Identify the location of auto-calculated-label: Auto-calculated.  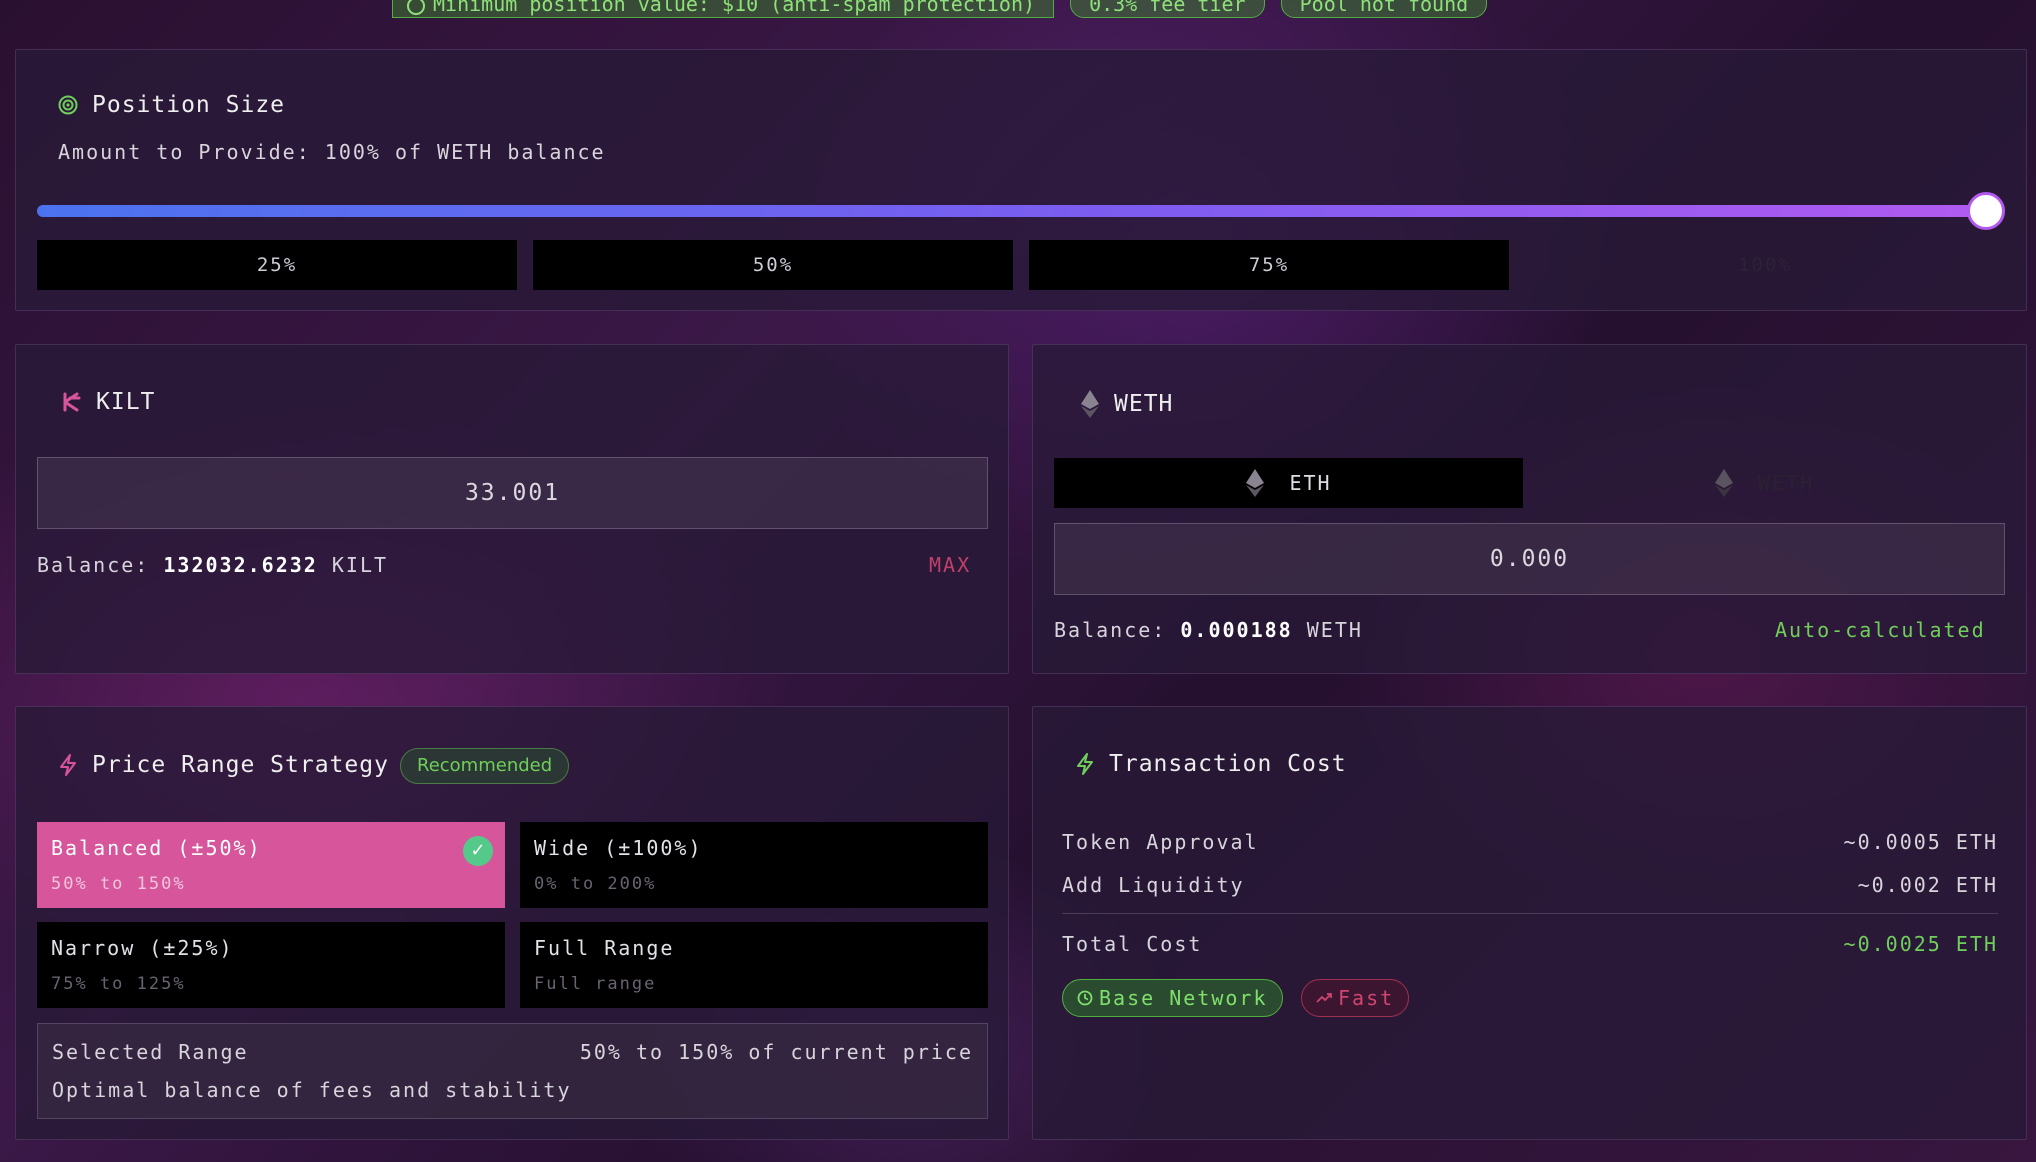
(1880, 630).